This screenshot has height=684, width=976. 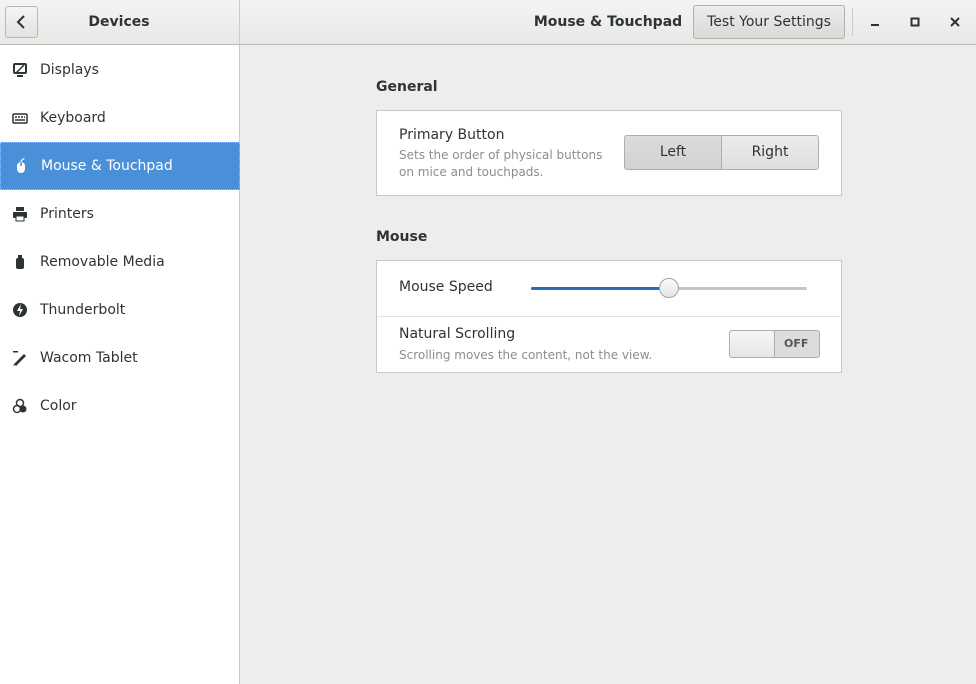 I want to click on keyboard-icon, so click(x=20, y=118).